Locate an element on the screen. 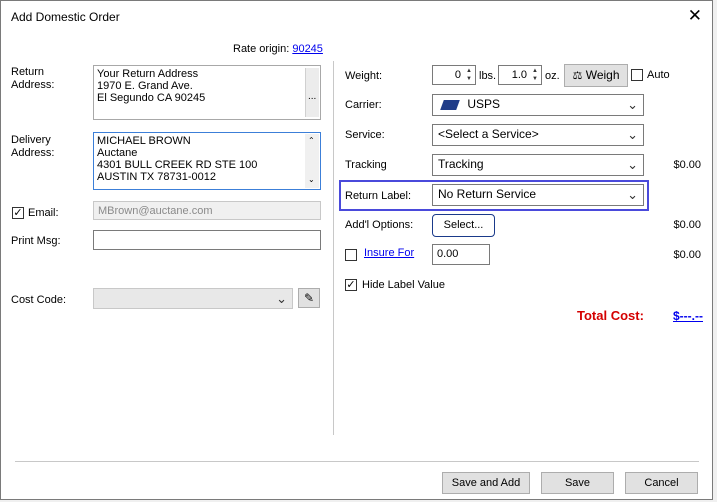  return-address-label-line1: Return is located at coordinates (28, 72).